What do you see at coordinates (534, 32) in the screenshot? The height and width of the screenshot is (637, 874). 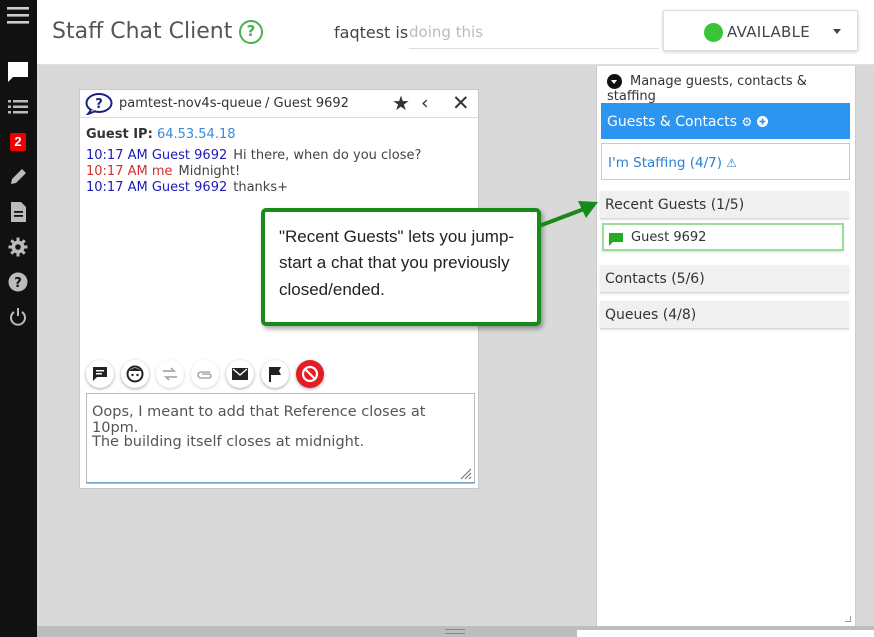 I see `status-input` at bounding box center [534, 32].